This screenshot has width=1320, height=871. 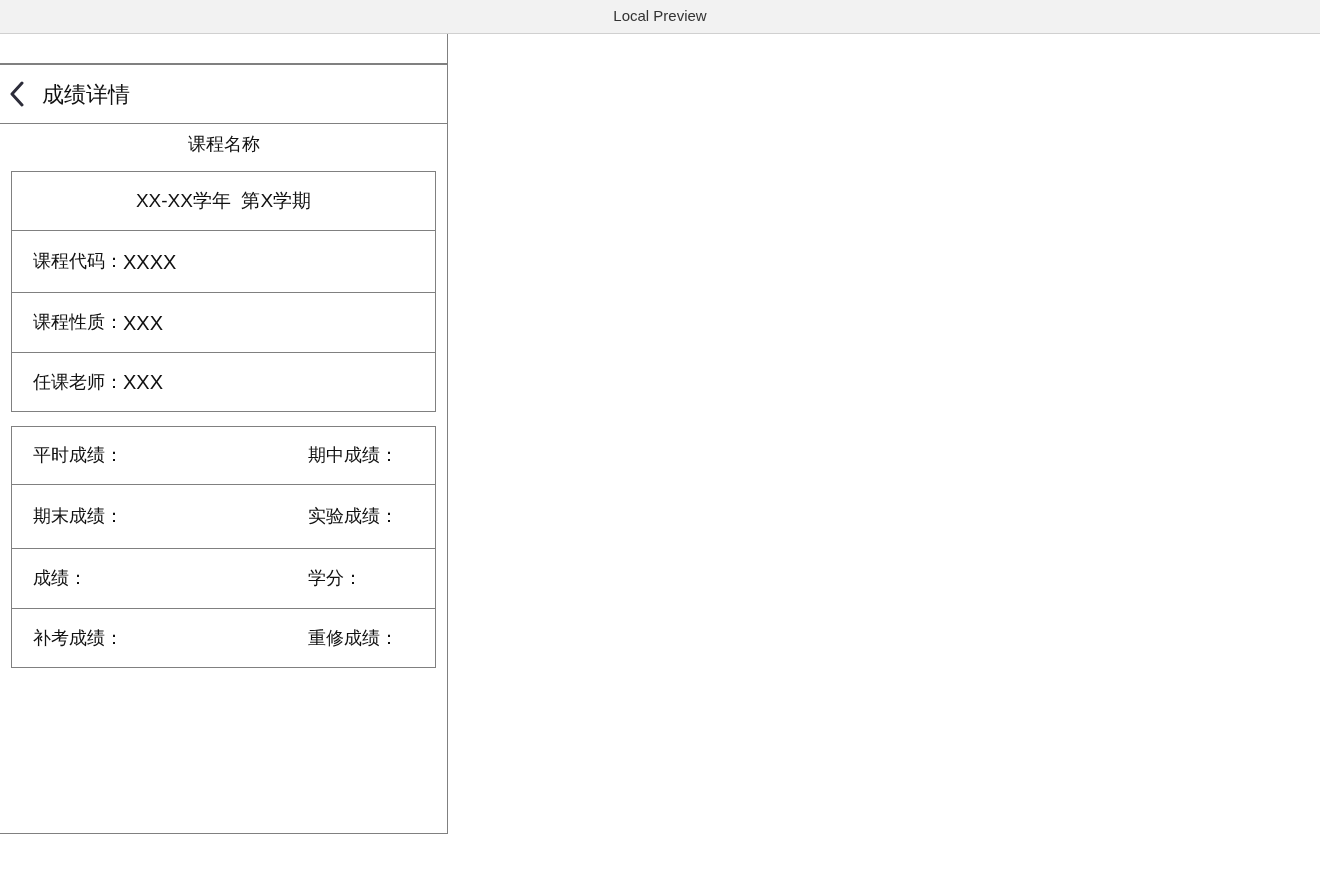 I want to click on window-title: Local Preview, so click(x=660, y=16).